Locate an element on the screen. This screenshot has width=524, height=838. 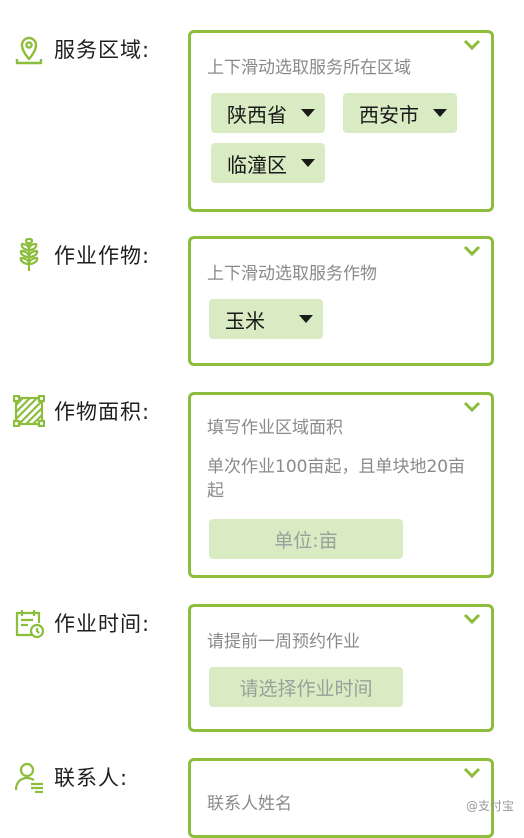
contact-name-input: 联系人姓名 is located at coordinates (249, 801).